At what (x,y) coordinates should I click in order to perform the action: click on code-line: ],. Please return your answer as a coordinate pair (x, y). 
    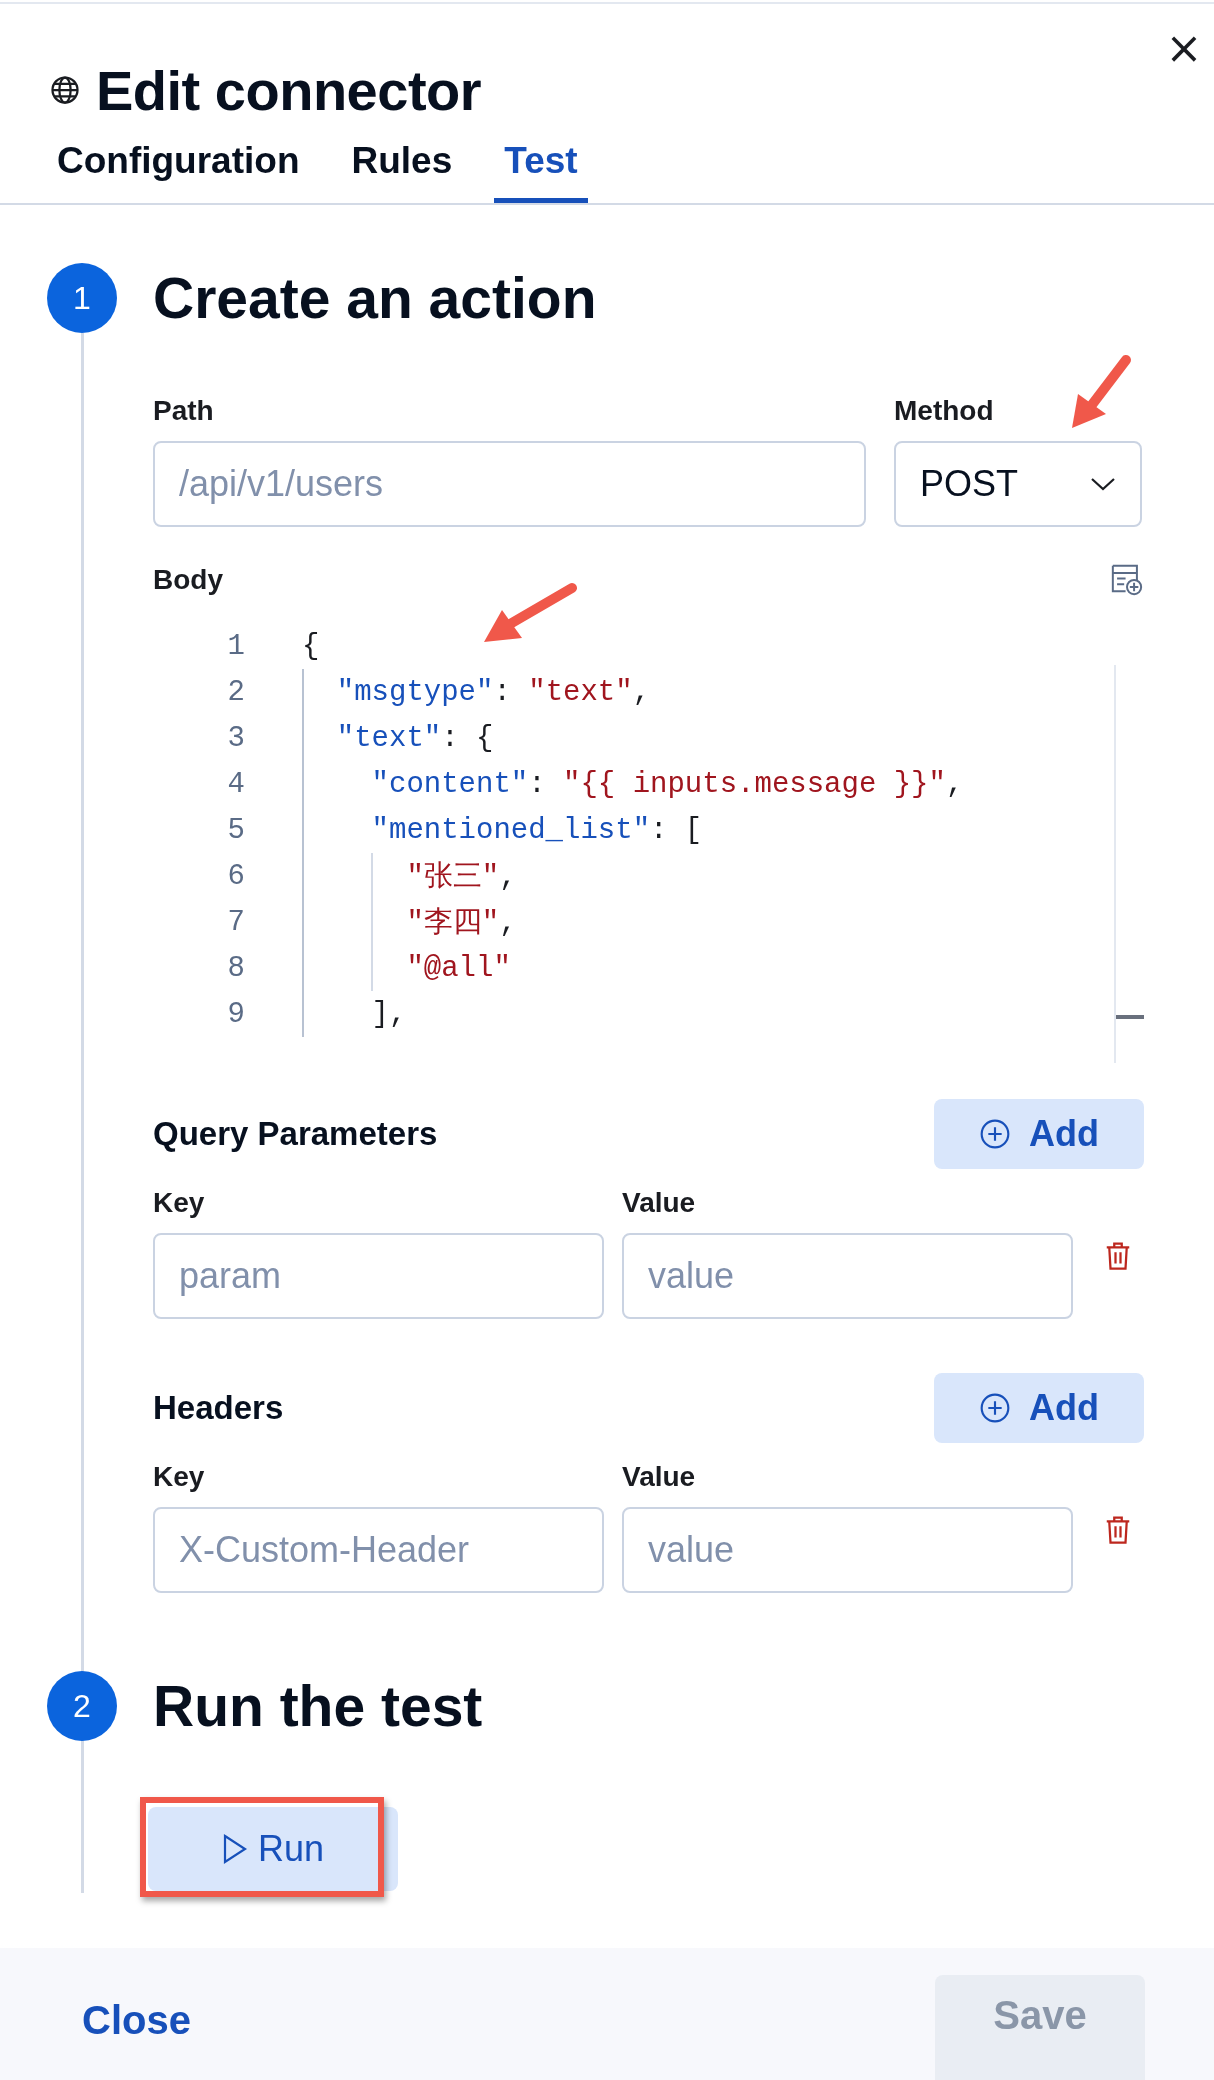
    Looking at the image, I should click on (389, 1014).